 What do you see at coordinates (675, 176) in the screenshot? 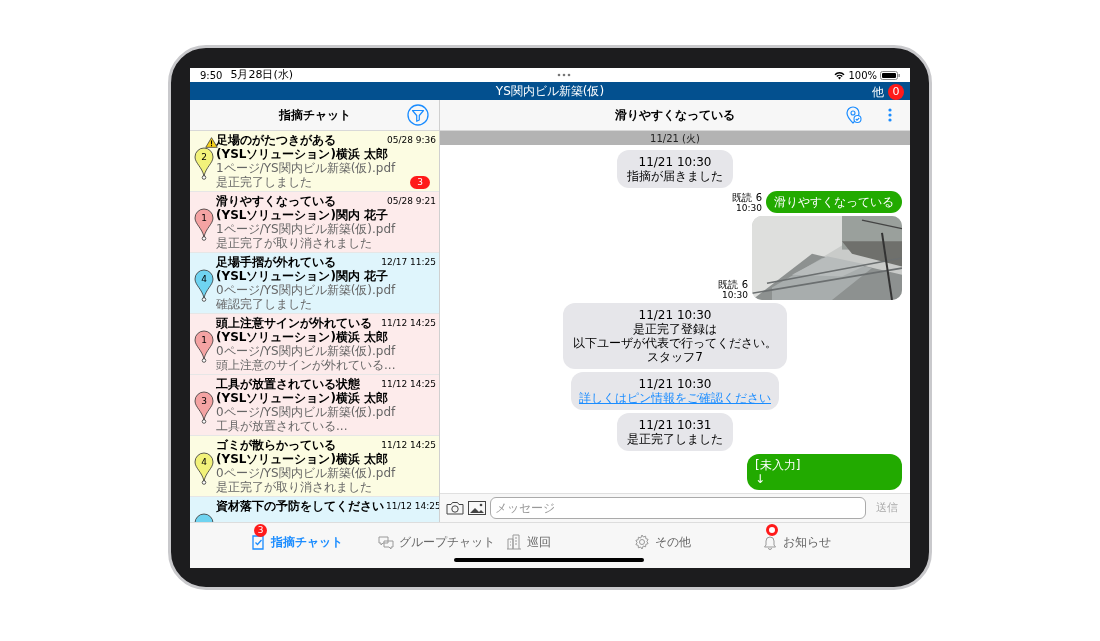
I see `message-line: 指摘が届きました` at bounding box center [675, 176].